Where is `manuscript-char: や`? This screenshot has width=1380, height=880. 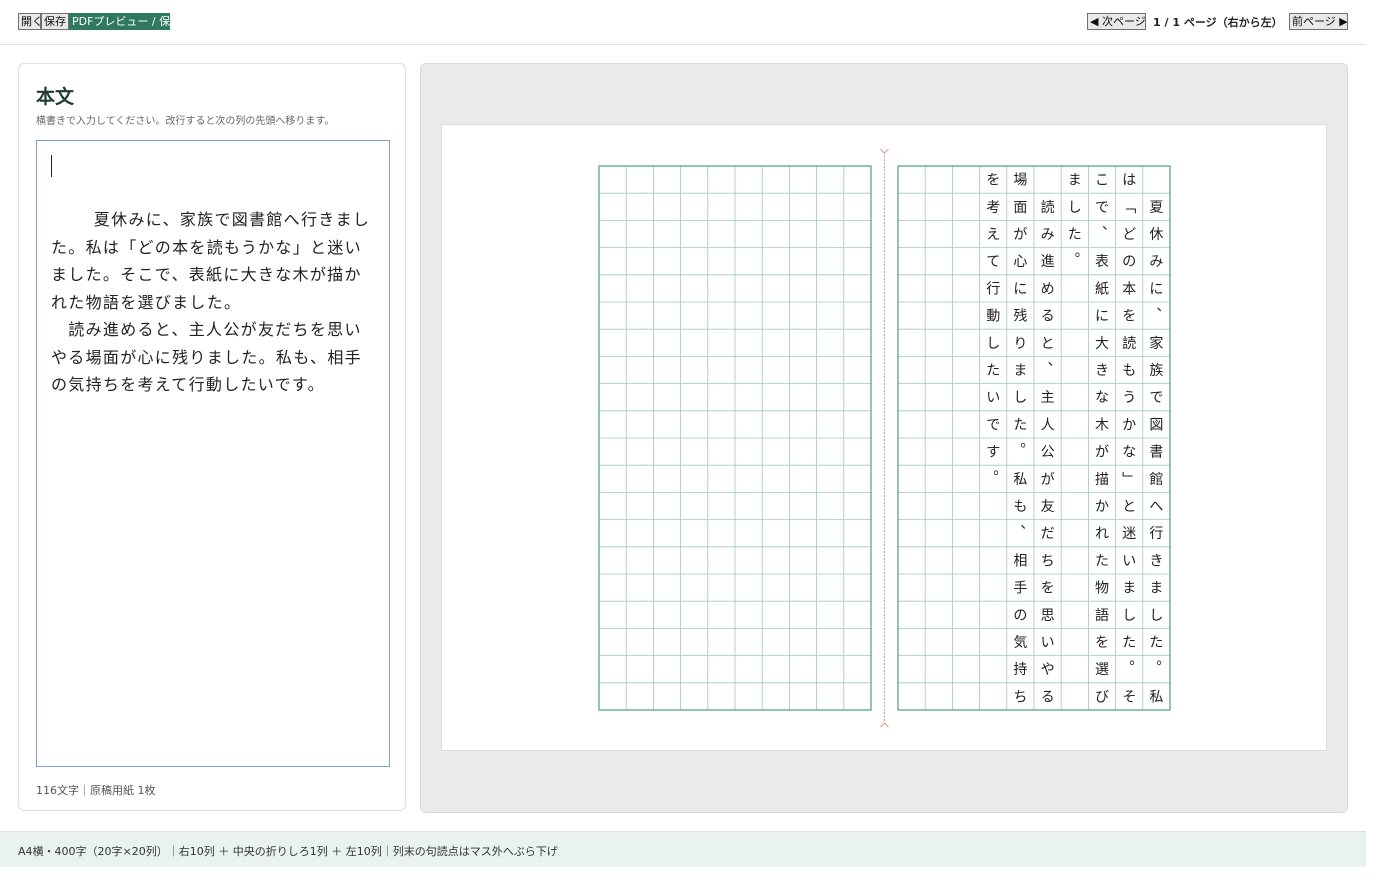 manuscript-char: や is located at coordinates (1048, 670).